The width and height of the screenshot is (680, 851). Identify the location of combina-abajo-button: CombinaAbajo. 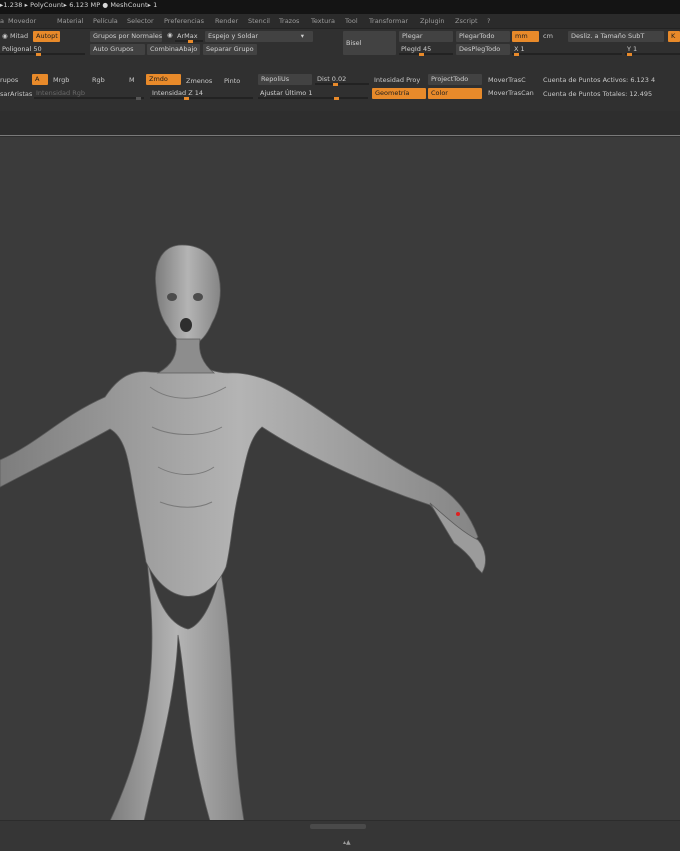
(173, 49).